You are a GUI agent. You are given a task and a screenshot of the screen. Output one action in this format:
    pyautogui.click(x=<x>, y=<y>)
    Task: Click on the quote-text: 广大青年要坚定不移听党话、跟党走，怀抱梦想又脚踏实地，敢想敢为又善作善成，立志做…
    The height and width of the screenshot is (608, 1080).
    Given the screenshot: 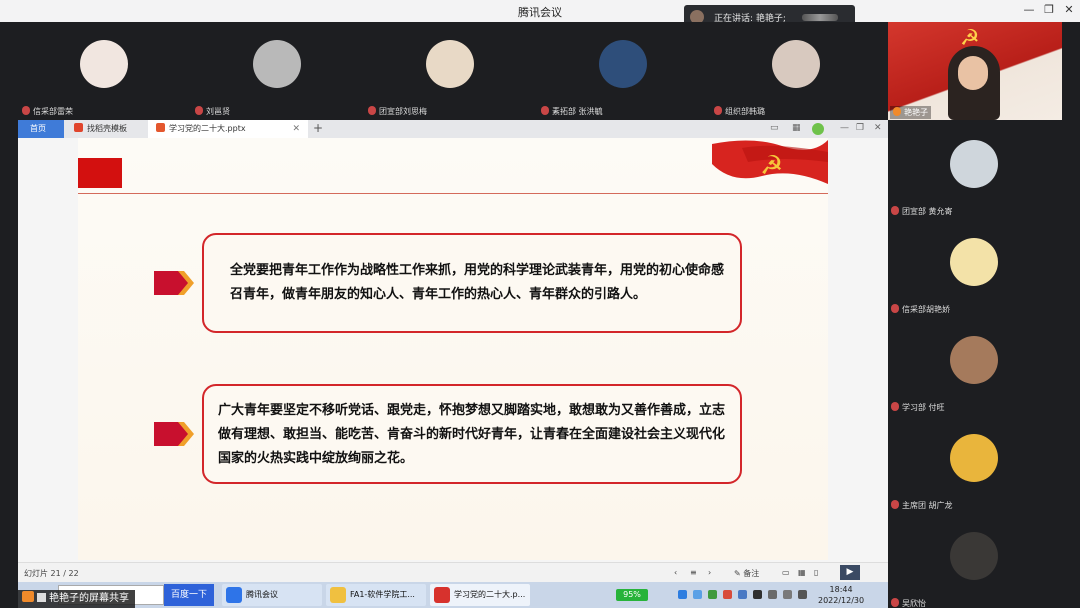 What is the action you would take?
    pyautogui.click(x=472, y=434)
    